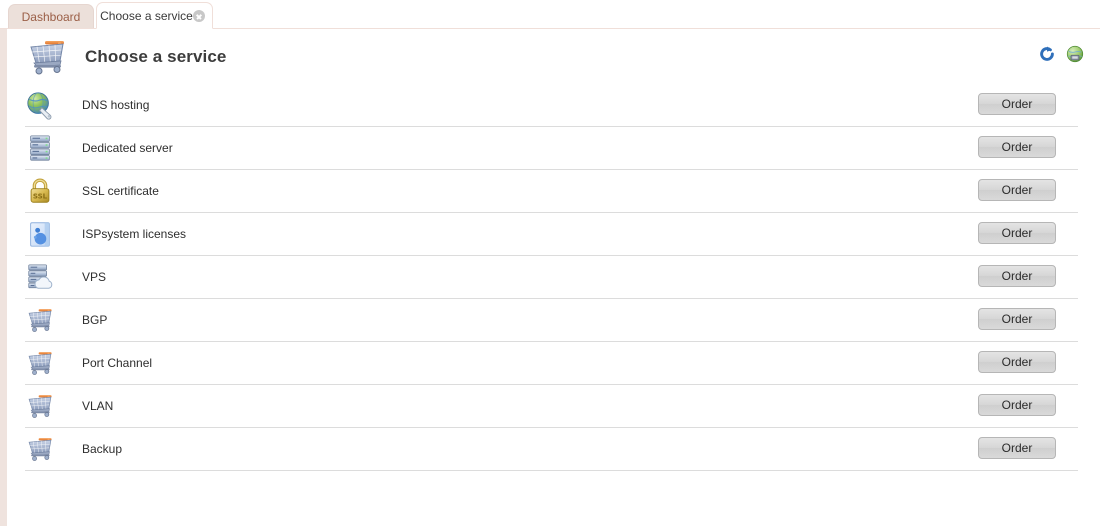 This screenshot has height=526, width=1100. I want to click on close-icon, so click(199, 16).